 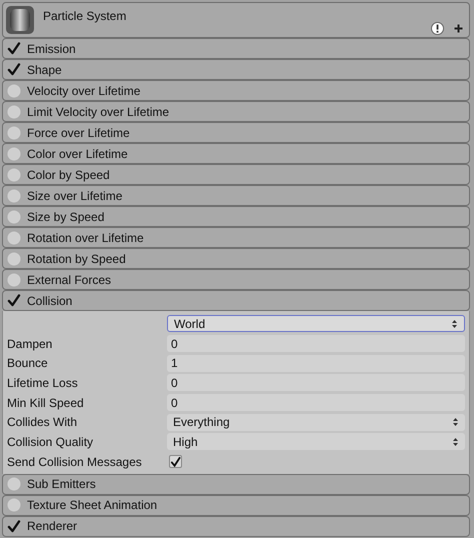 What do you see at coordinates (316, 363) in the screenshot?
I see `number-field: 1` at bounding box center [316, 363].